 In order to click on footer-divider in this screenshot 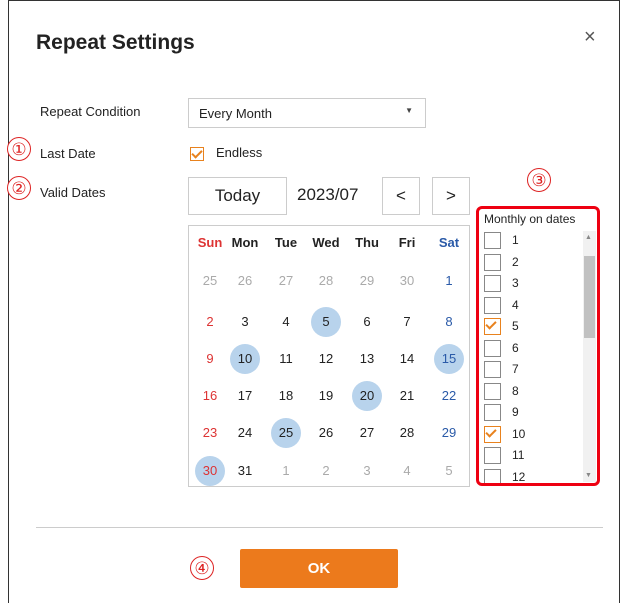, I will do `click(319, 527)`.